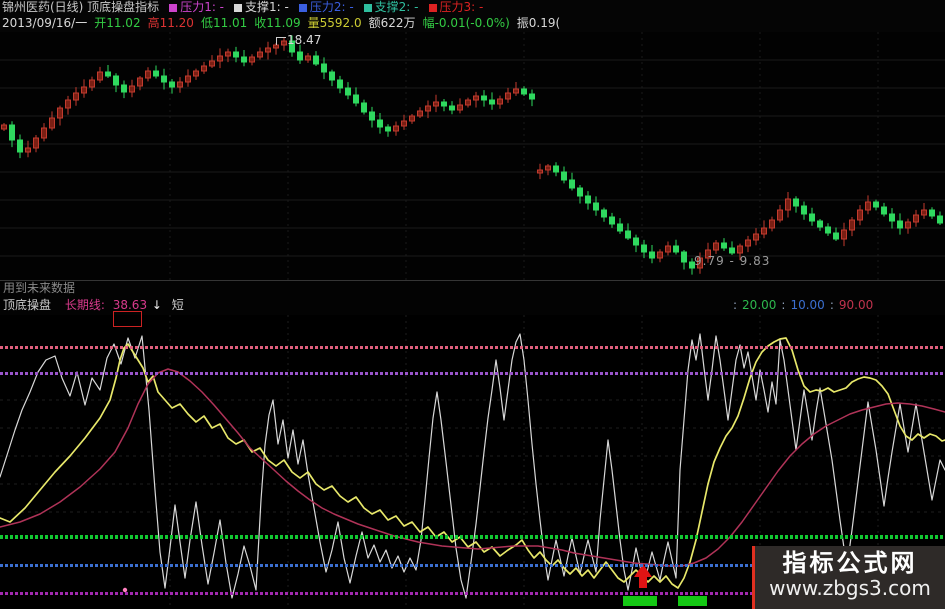 This screenshot has width=945, height=609. What do you see at coordinates (127, 319) in the screenshot?
I see `param-highlight-box` at bounding box center [127, 319].